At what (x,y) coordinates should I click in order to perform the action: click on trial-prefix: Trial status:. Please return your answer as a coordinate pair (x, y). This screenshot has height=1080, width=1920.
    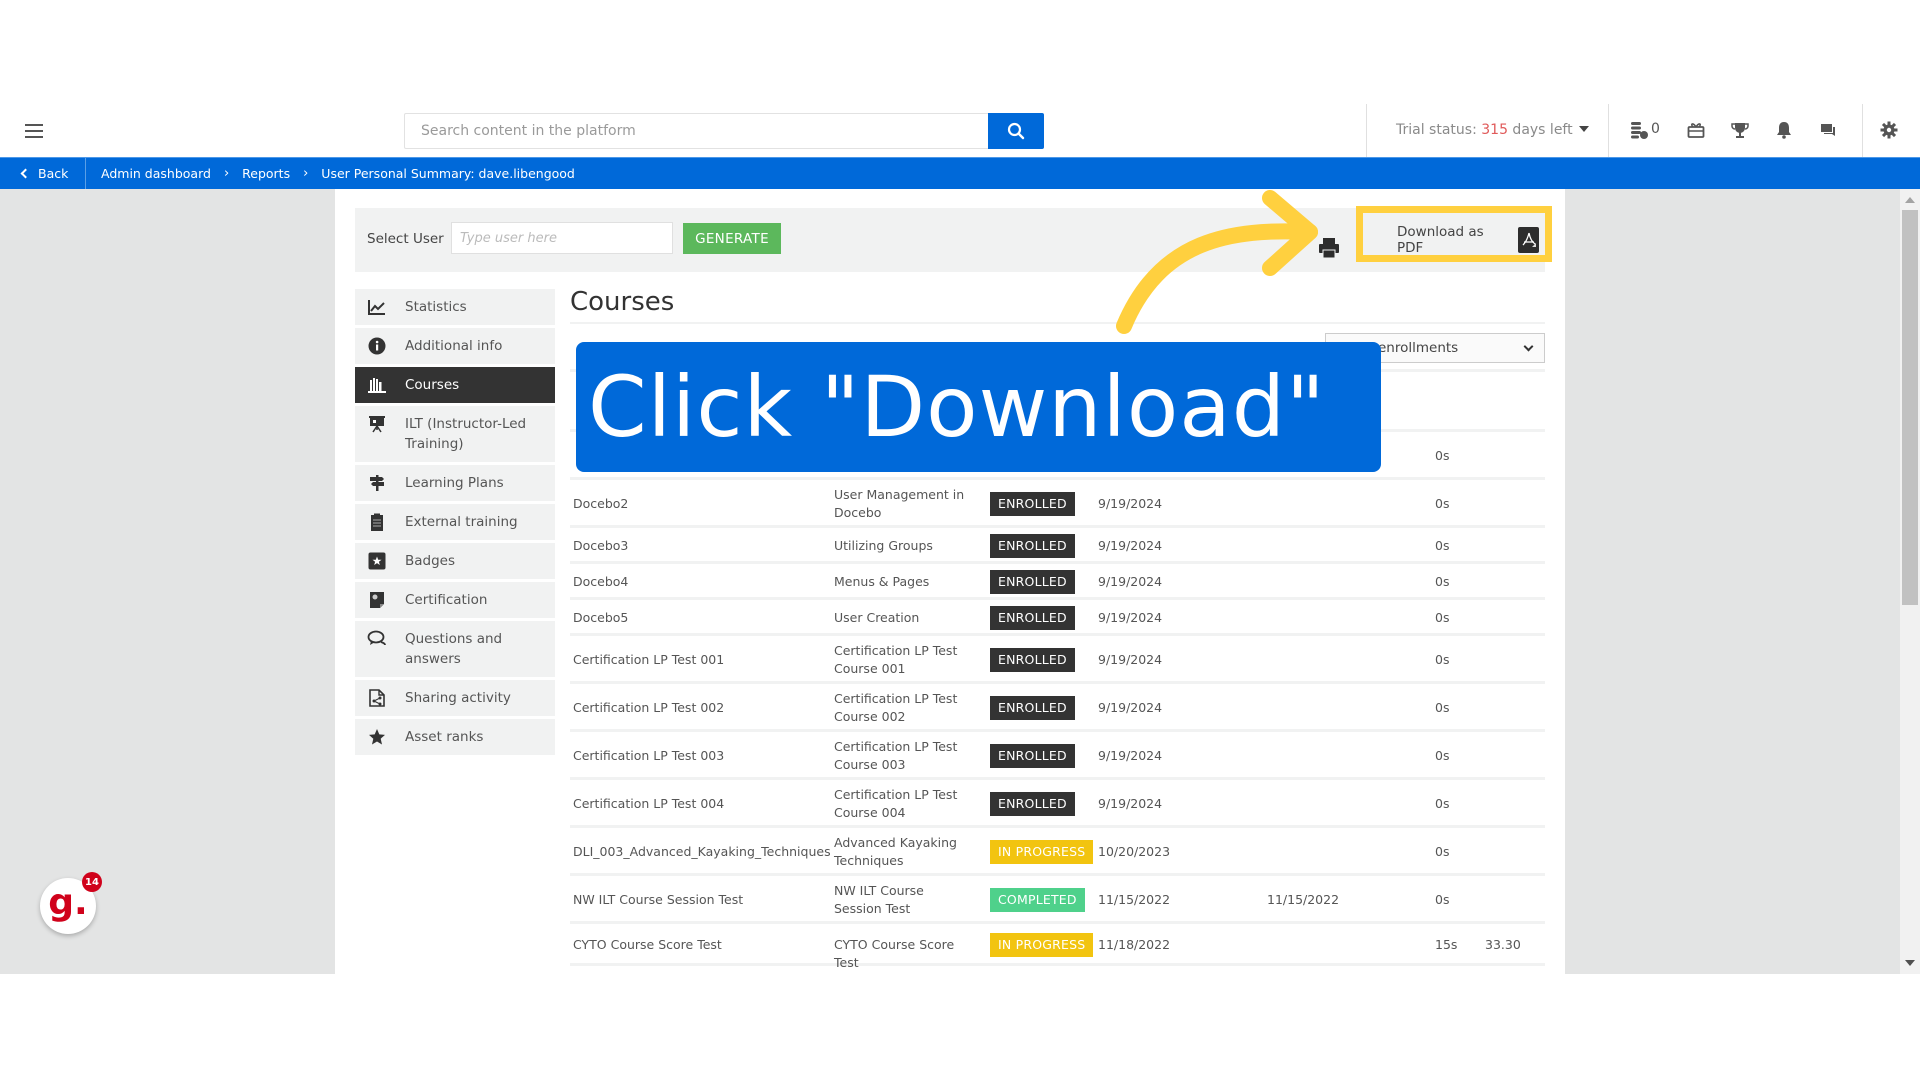
    Looking at the image, I should click on (1439, 130).